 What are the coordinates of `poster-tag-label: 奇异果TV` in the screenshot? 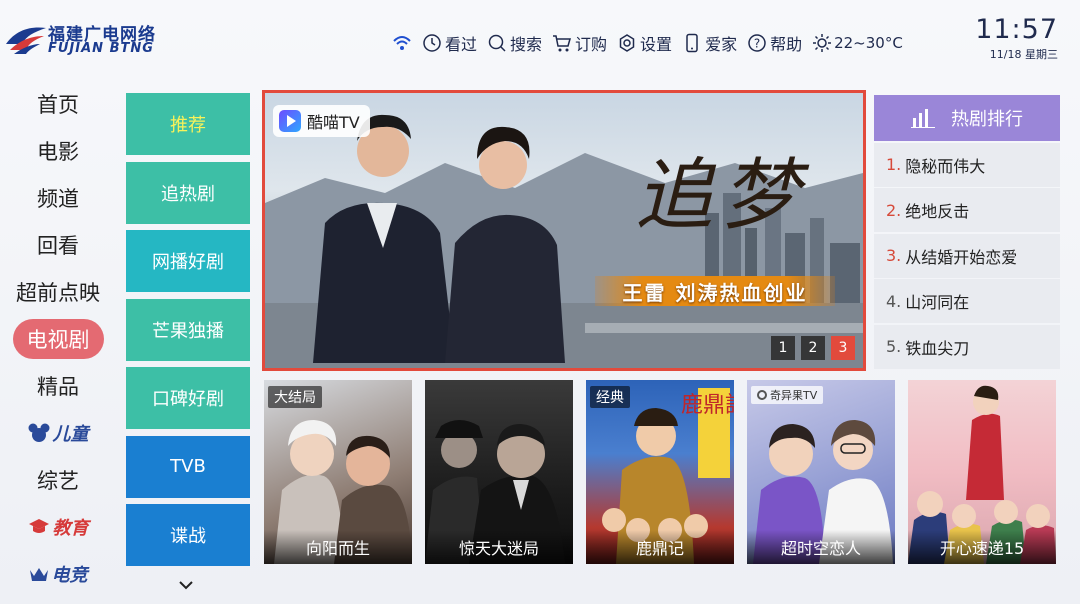 It's located at (794, 395).